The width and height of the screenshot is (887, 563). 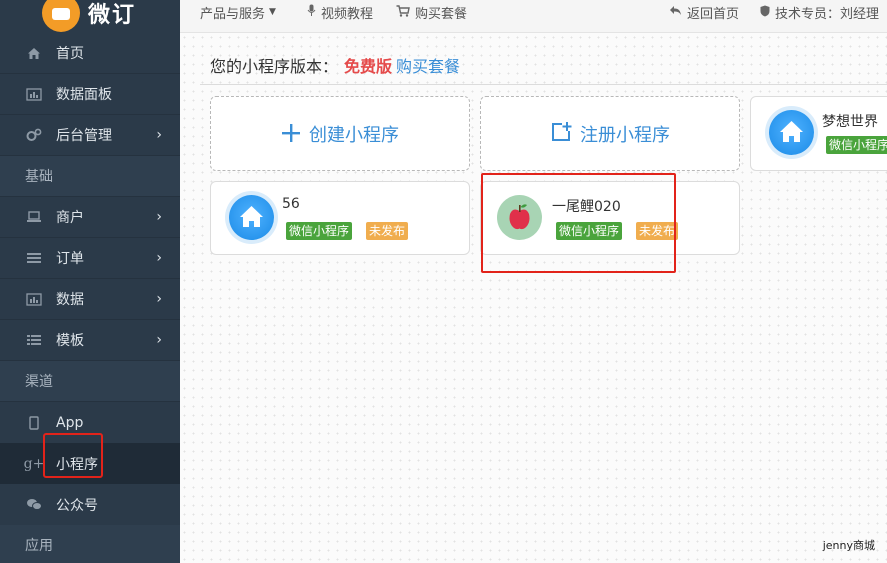 I want to click on logo-text: 微订, so click(x=112, y=15).